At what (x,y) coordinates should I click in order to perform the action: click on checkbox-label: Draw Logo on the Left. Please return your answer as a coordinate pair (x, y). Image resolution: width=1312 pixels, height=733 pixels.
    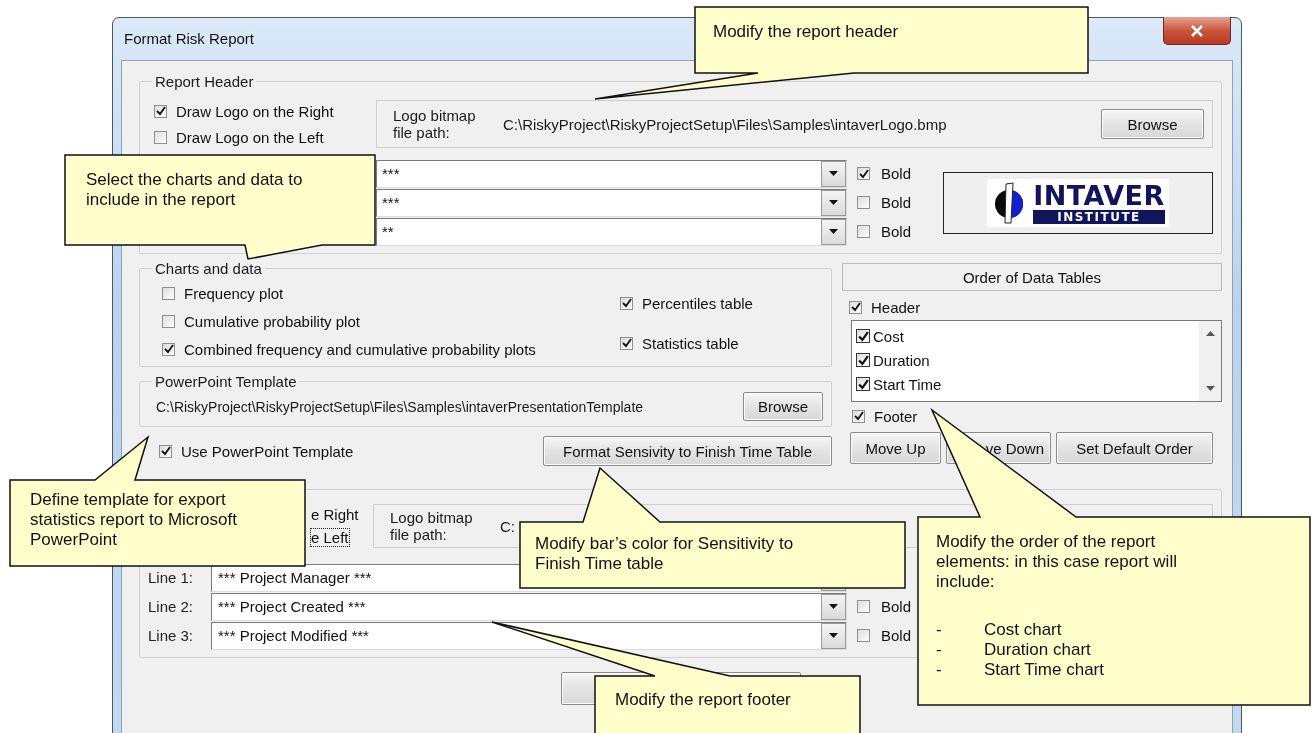
    Looking at the image, I should click on (250, 137).